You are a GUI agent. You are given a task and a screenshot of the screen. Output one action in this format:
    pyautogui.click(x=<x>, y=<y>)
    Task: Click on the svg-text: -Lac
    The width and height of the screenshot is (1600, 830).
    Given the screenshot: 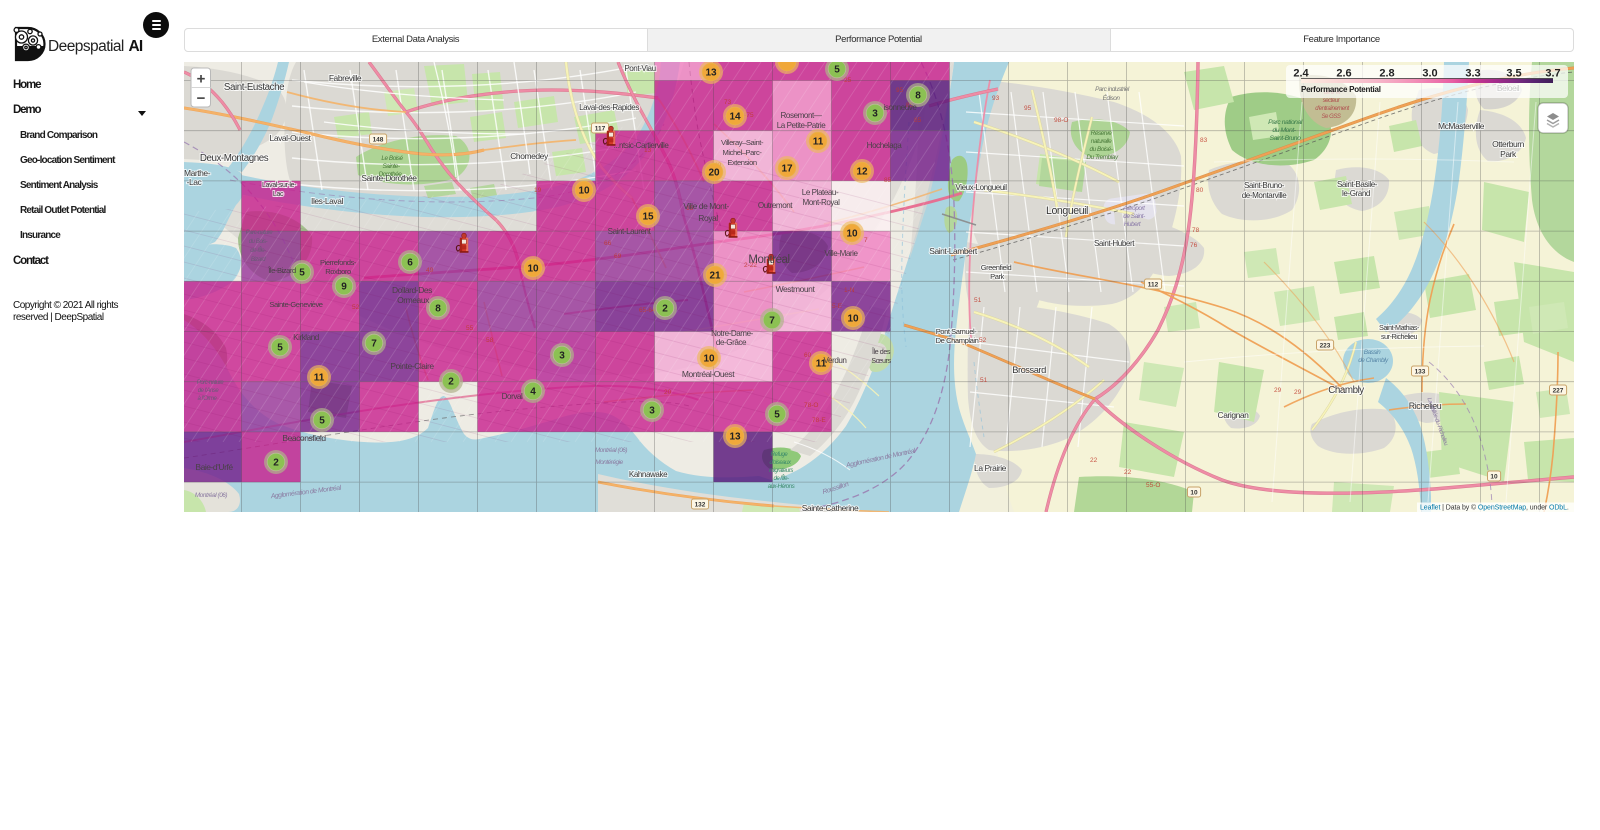 What is the action you would take?
    pyautogui.click(x=194, y=182)
    